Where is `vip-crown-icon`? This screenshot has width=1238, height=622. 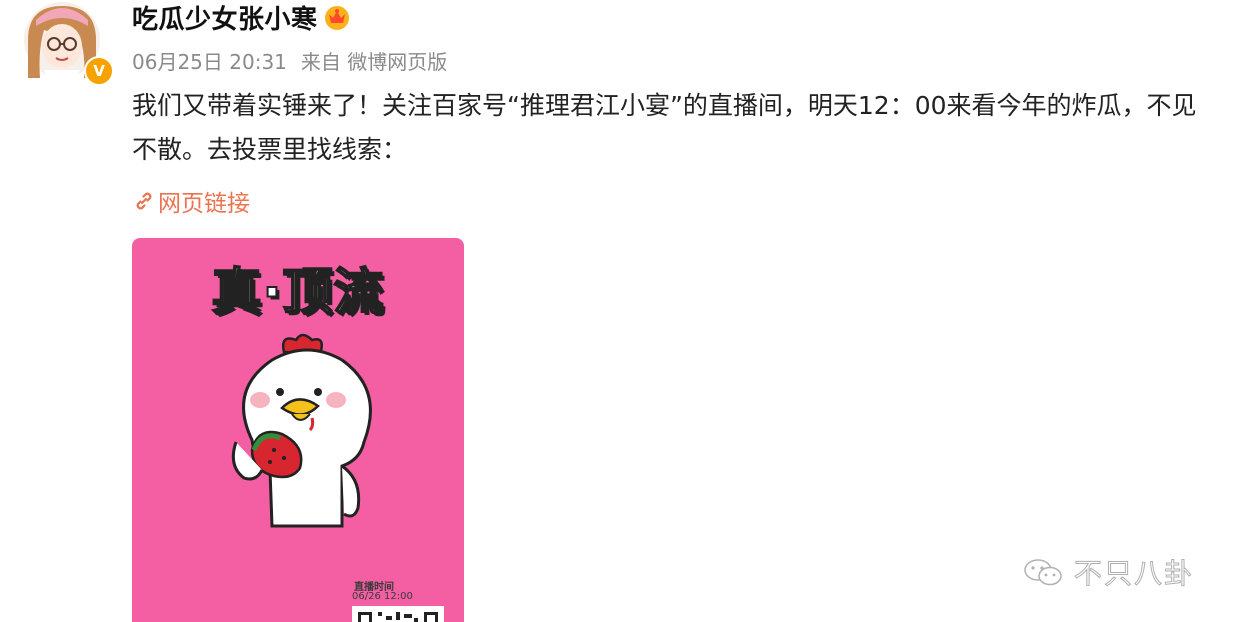 vip-crown-icon is located at coordinates (337, 17).